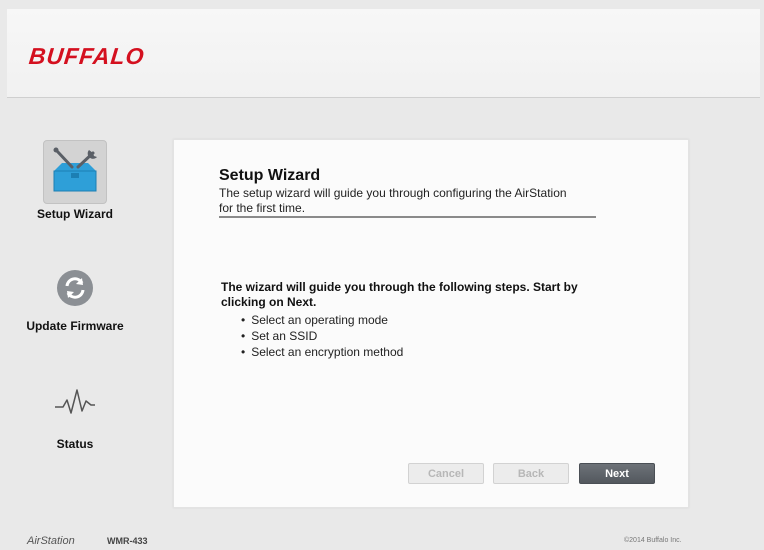  I want to click on back-button: Back, so click(531, 473).